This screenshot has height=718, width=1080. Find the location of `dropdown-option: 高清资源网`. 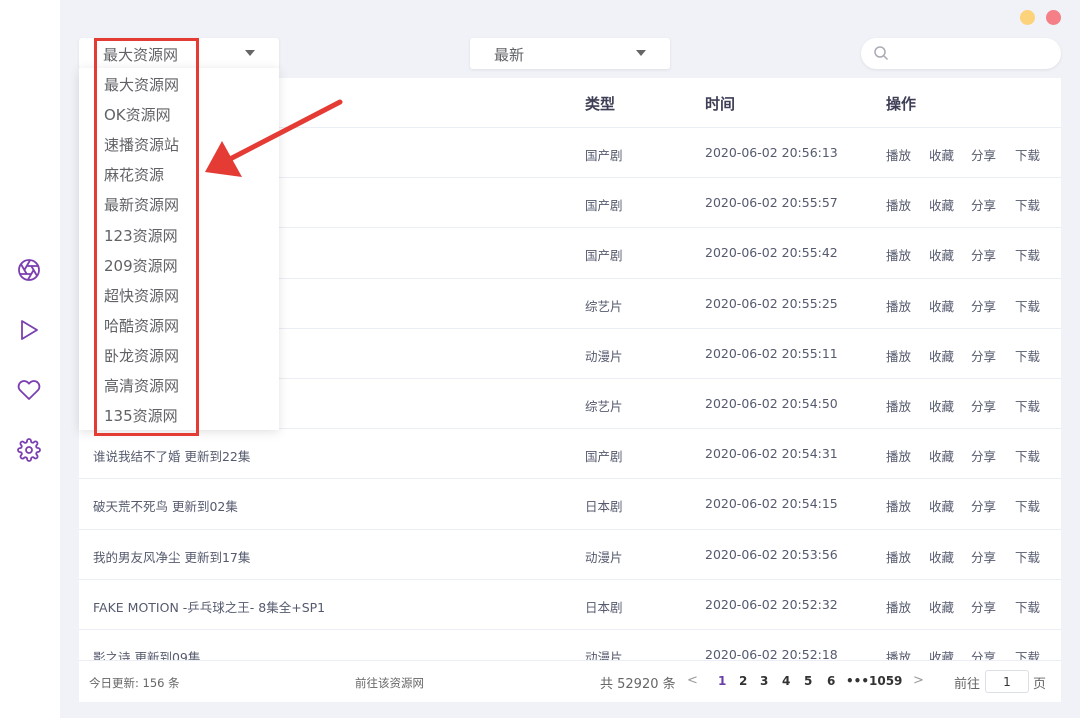

dropdown-option: 高清资源网 is located at coordinates (141, 385).